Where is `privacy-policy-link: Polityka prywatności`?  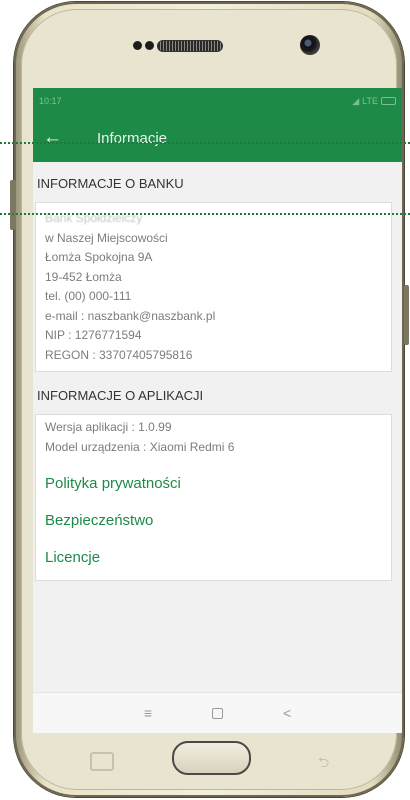 privacy-policy-link: Polityka prywatności is located at coordinates (213, 483).